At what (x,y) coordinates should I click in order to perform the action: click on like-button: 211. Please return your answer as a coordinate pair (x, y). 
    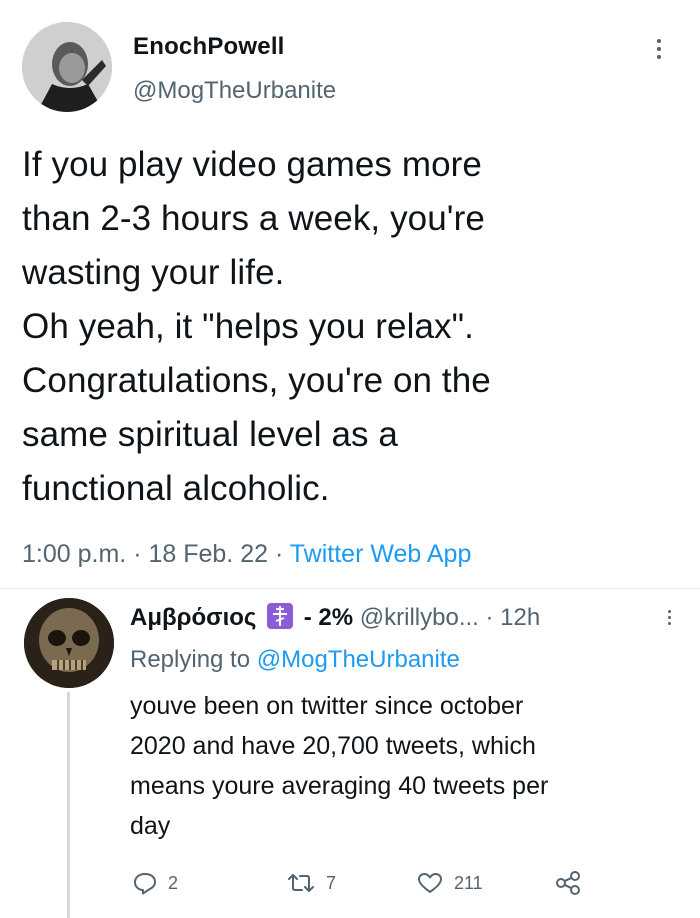
    Looking at the image, I should click on (449, 883).